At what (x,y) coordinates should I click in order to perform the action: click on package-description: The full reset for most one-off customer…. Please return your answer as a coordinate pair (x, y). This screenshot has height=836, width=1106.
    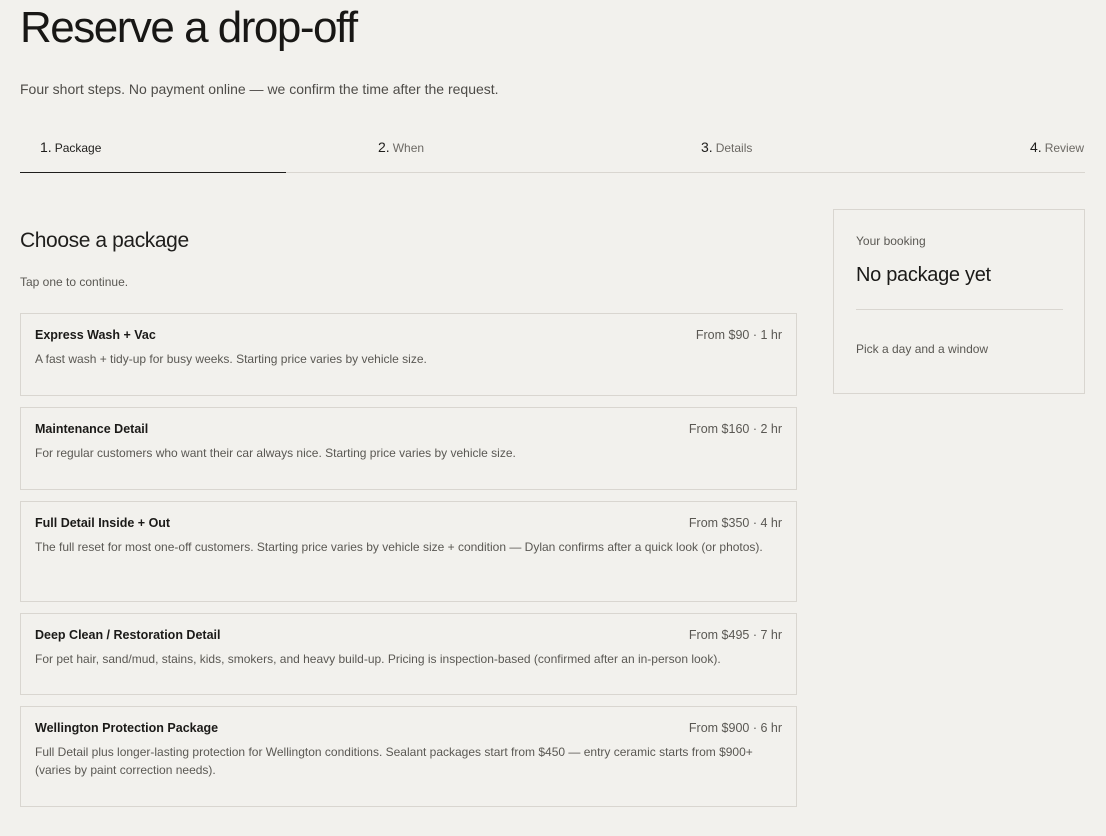
    Looking at the image, I should click on (399, 547).